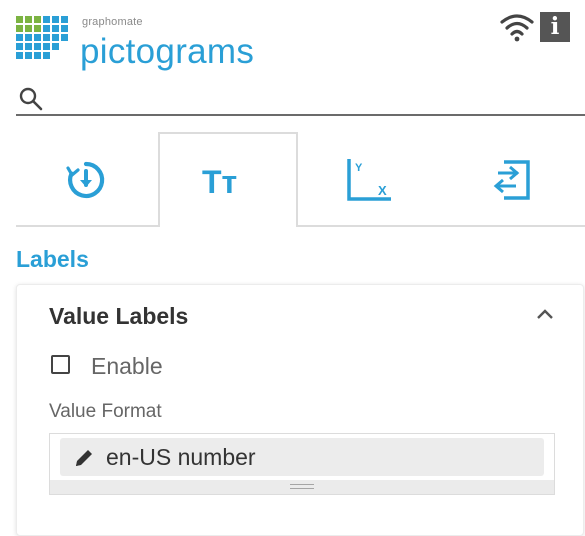  I want to click on tab-layout, so click(512, 179).